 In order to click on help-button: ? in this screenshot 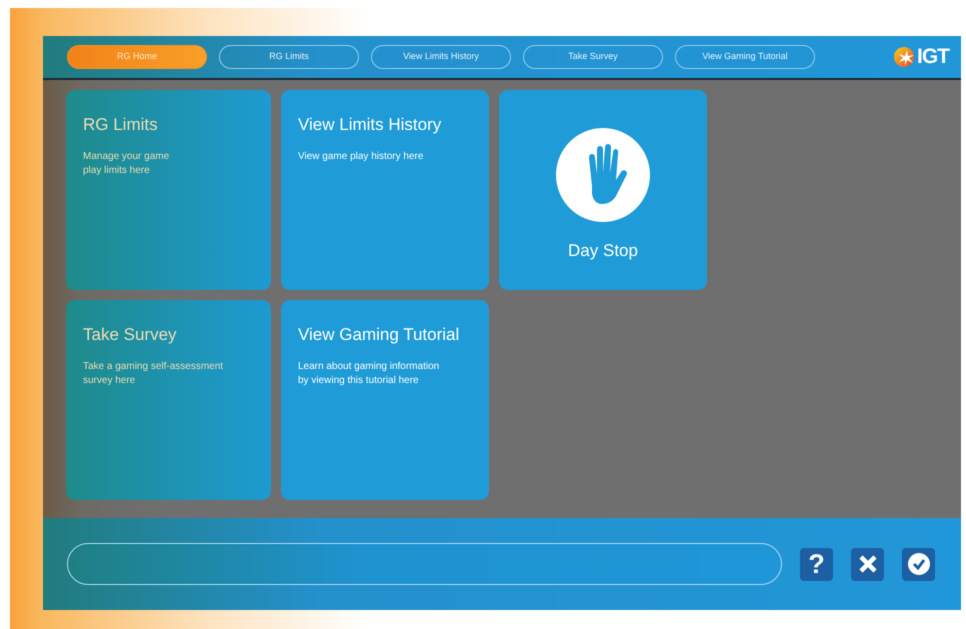, I will do `click(816, 564)`.